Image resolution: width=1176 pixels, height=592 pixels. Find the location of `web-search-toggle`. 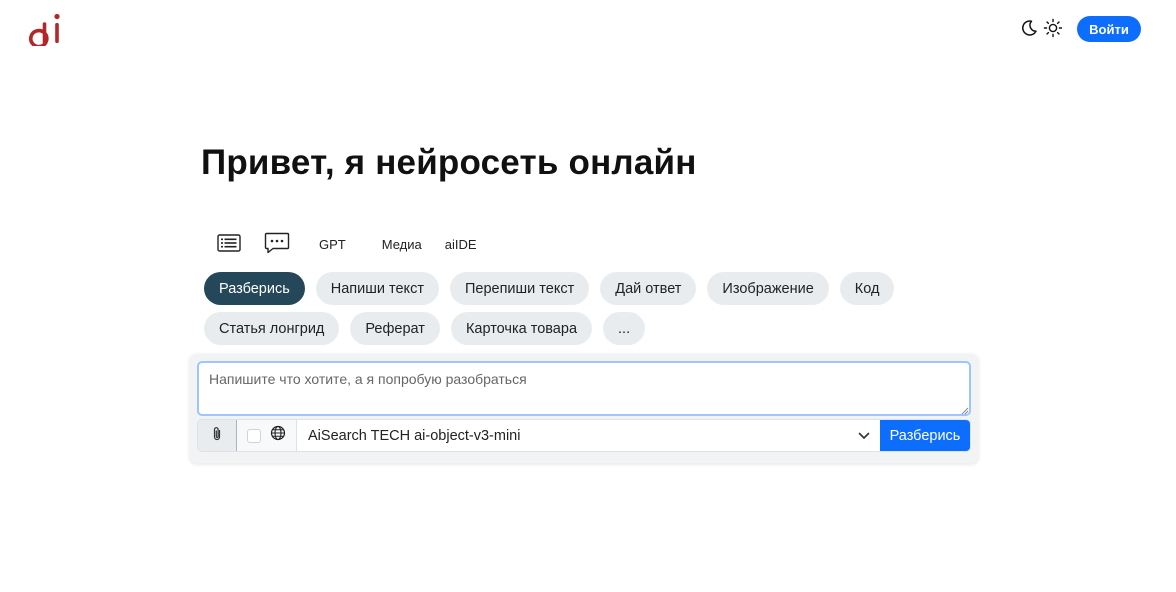

web-search-toggle is located at coordinates (267, 435).